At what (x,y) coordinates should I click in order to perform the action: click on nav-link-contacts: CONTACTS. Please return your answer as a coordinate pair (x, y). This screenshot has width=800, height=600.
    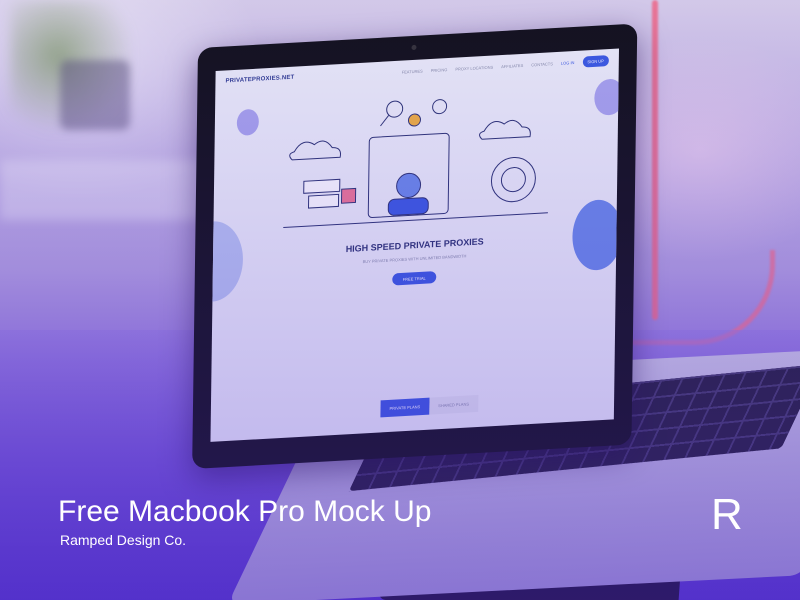
    Looking at the image, I should click on (542, 64).